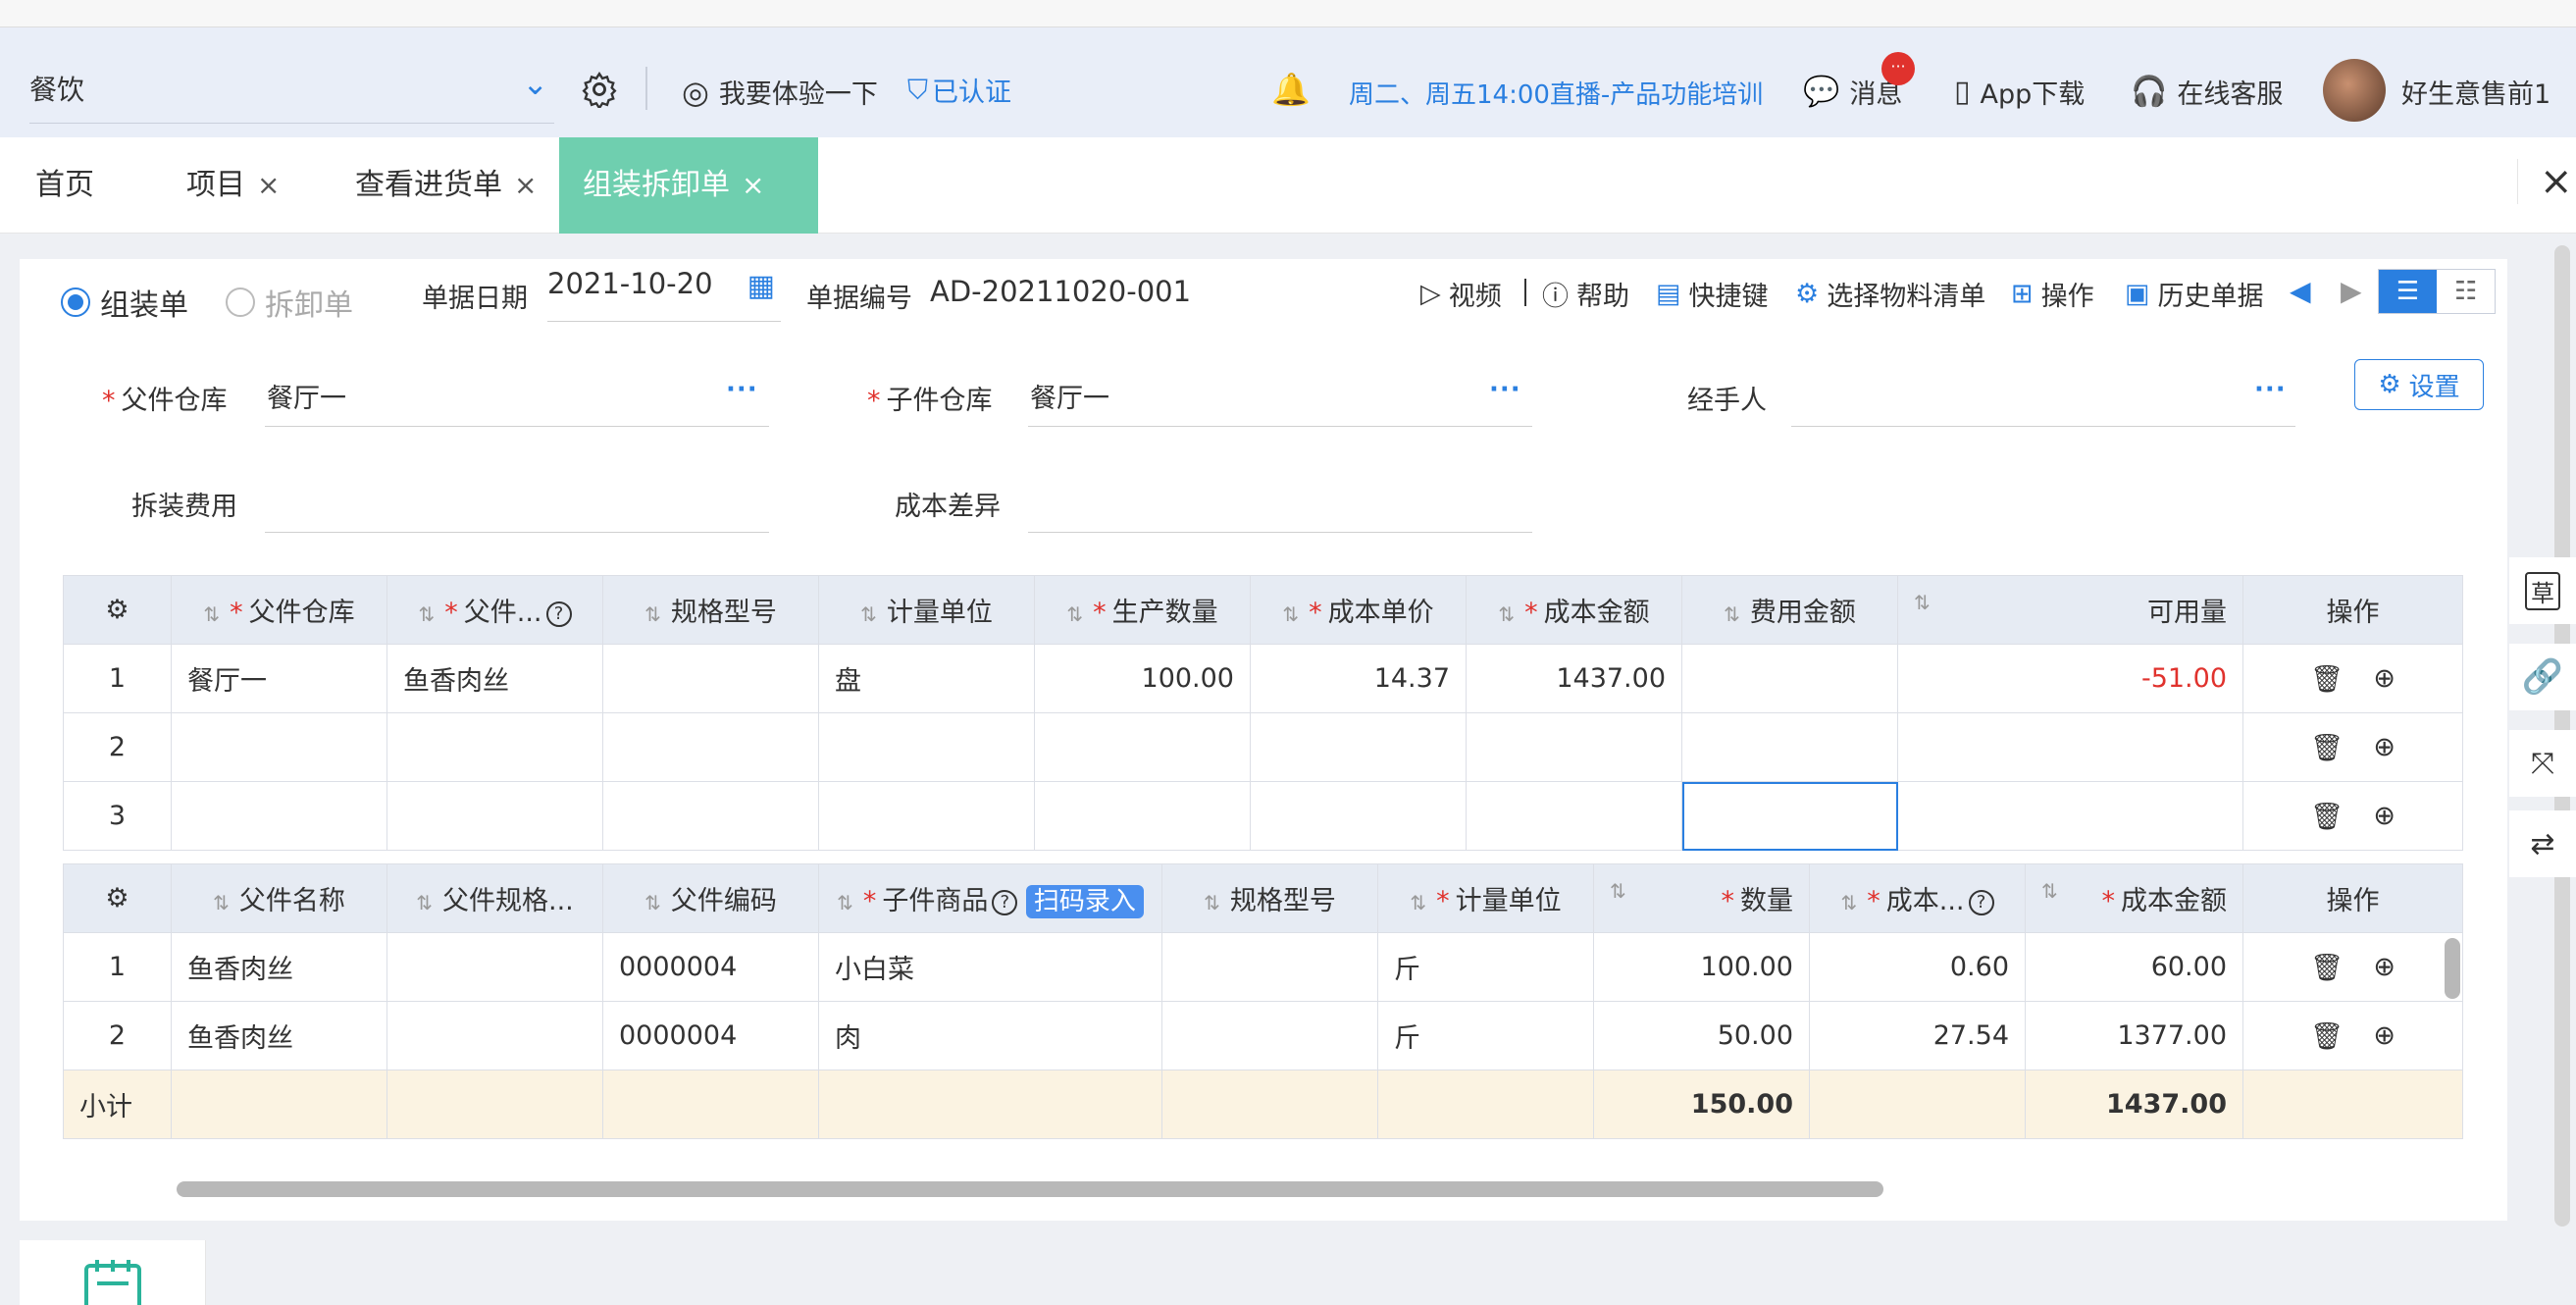 This screenshot has width=2576, height=1305. What do you see at coordinates (124, 302) in the screenshot?
I see `radio-assemble: 组装单` at bounding box center [124, 302].